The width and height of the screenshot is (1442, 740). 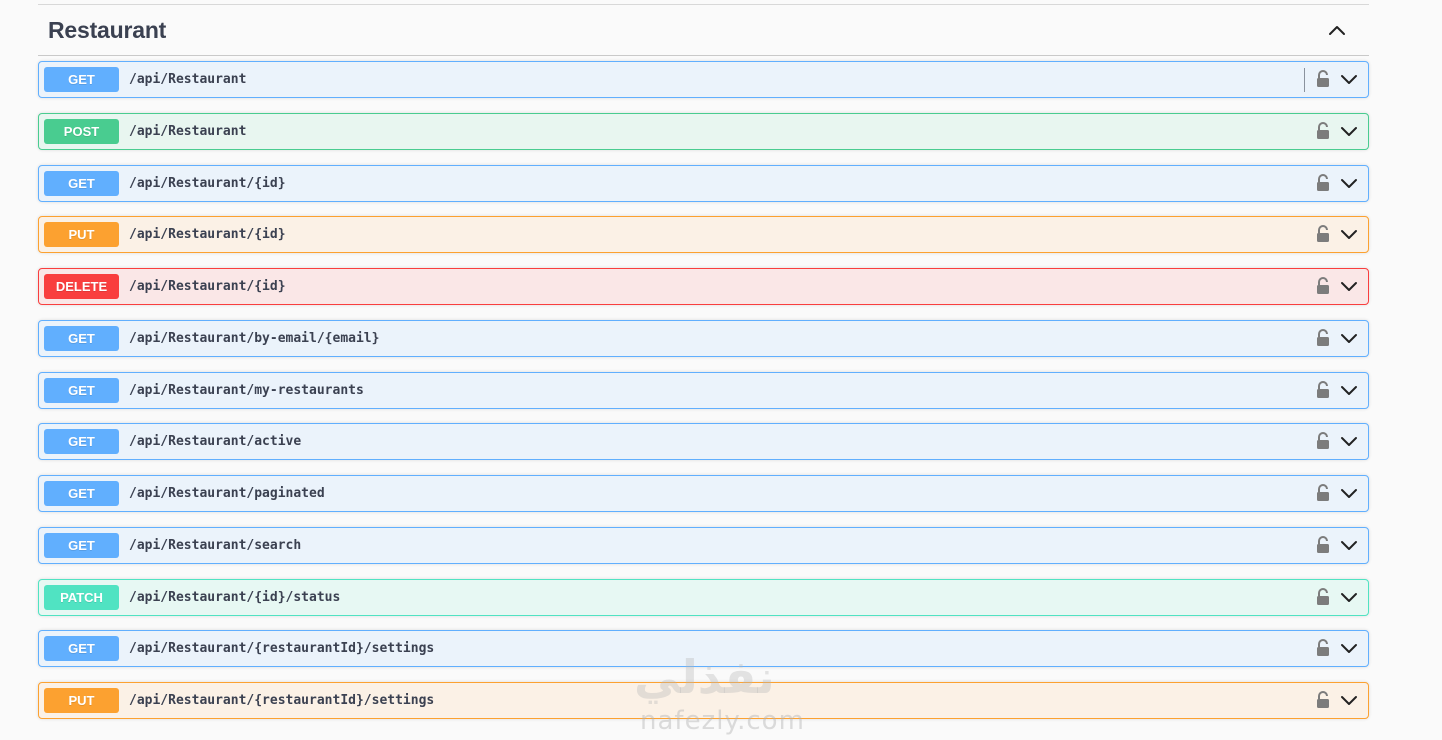 I want to click on operation-row: GET/api/Restaurant/search, so click(x=703, y=545).